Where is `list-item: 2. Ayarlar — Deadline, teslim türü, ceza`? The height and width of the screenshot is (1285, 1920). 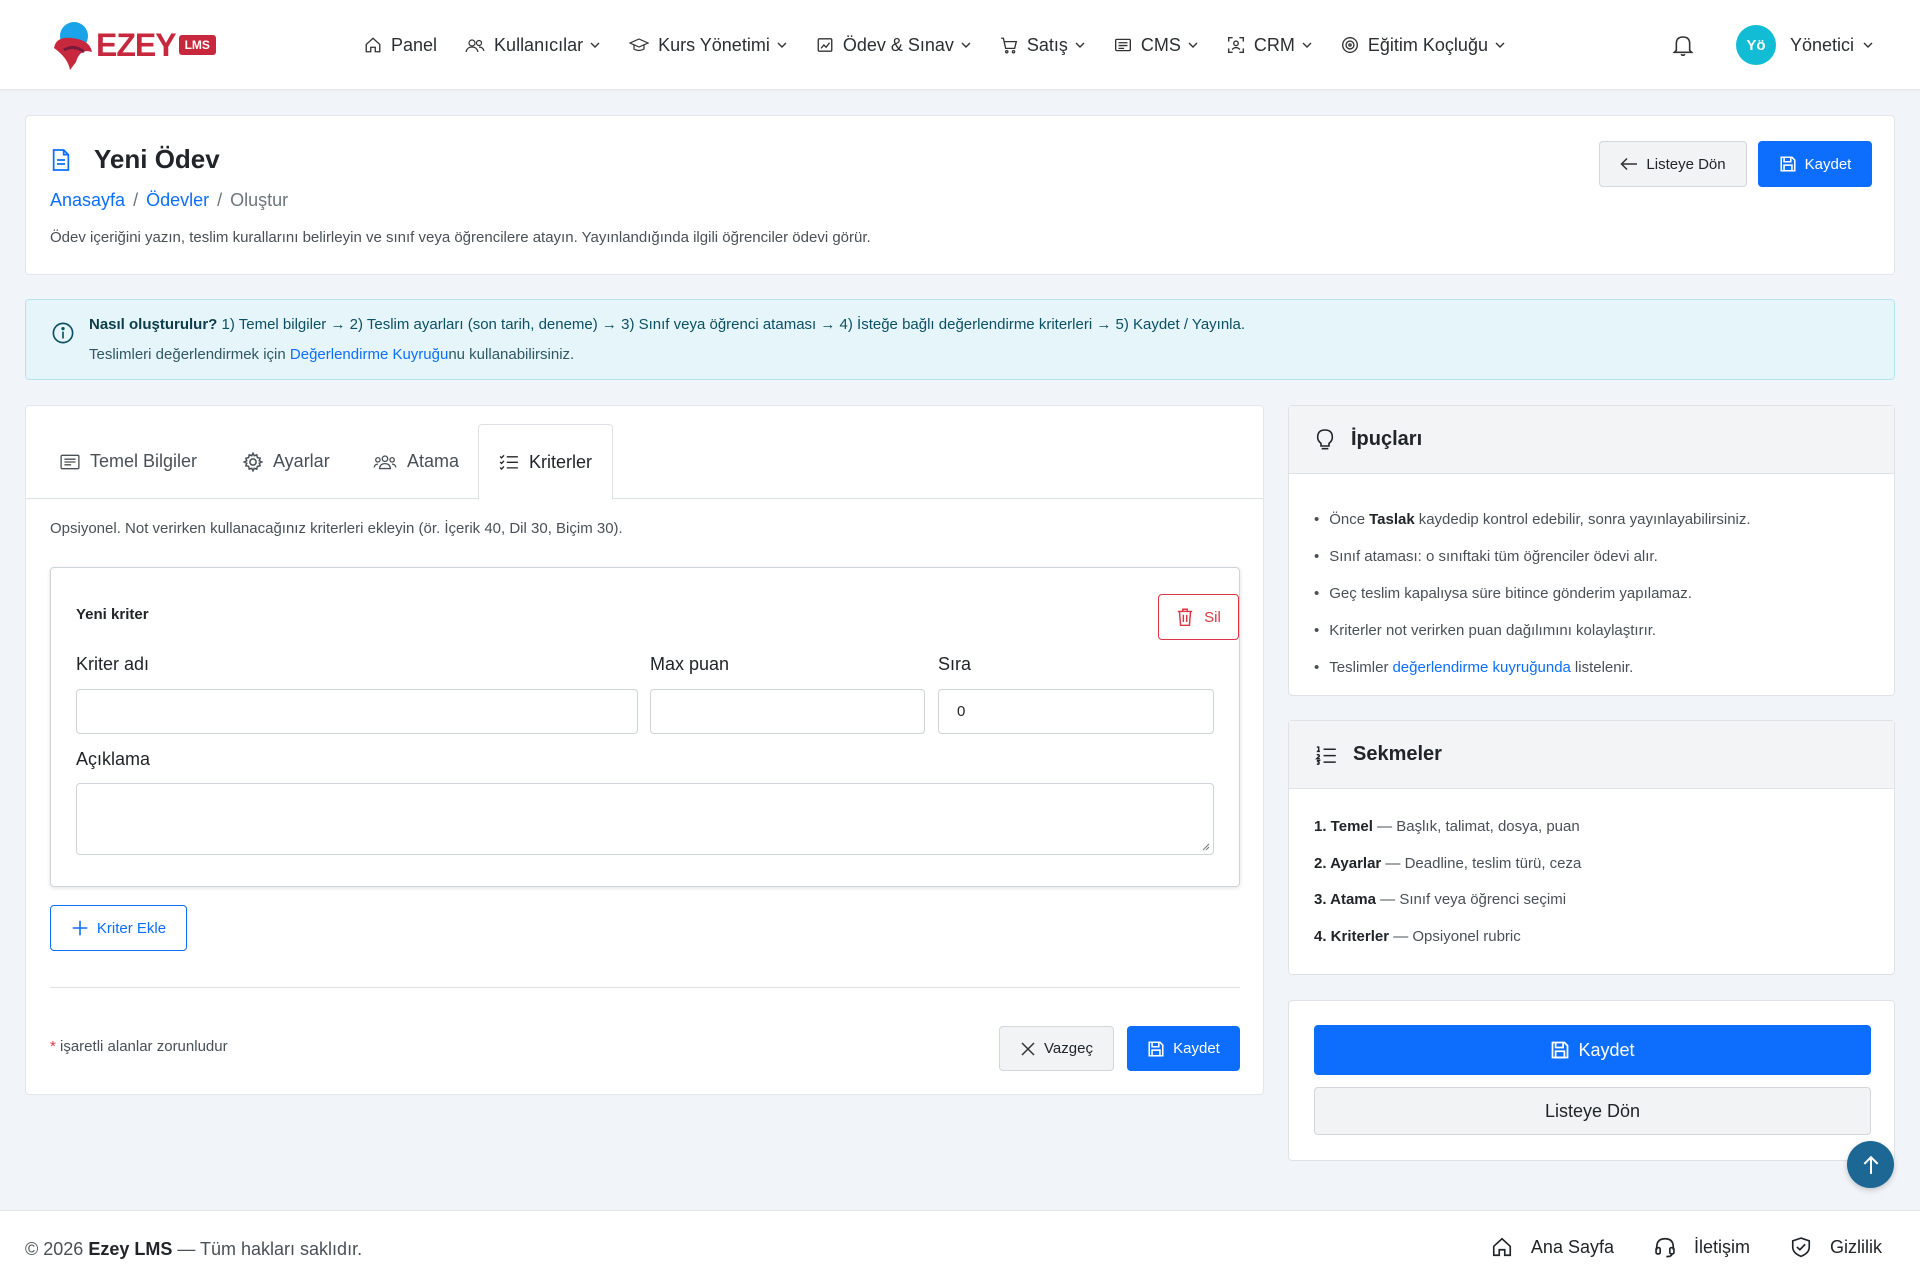 list-item: 2. Ayarlar — Deadline, teslim türü, ceza is located at coordinates (1447, 863).